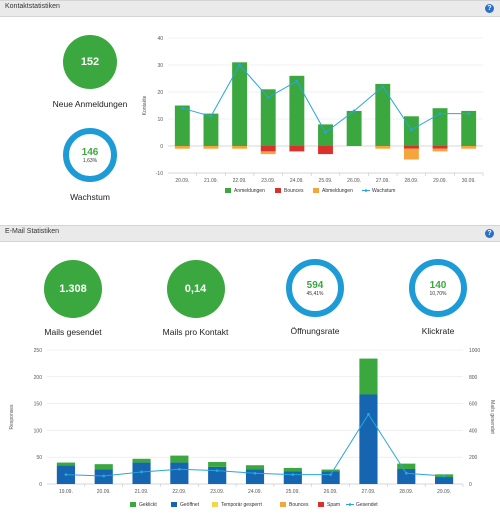  Describe the element at coordinates (250, 8) in the screenshot. I see `contact-stats-header: Kontaktstatistiken ?` at that location.